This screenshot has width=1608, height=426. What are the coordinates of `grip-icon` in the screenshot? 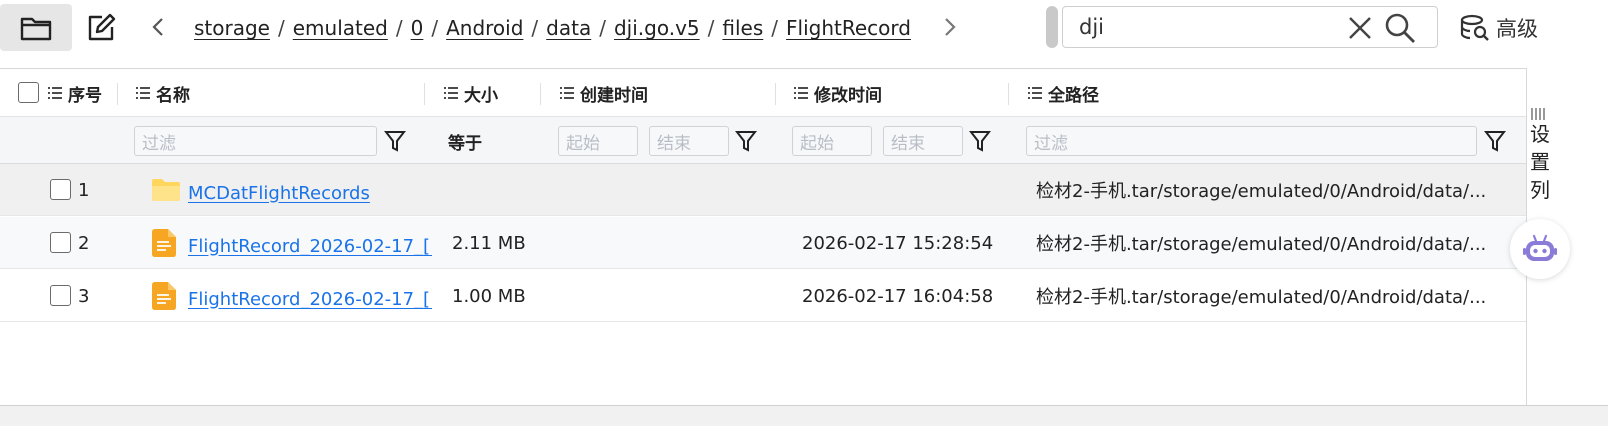 It's located at (1538, 114).